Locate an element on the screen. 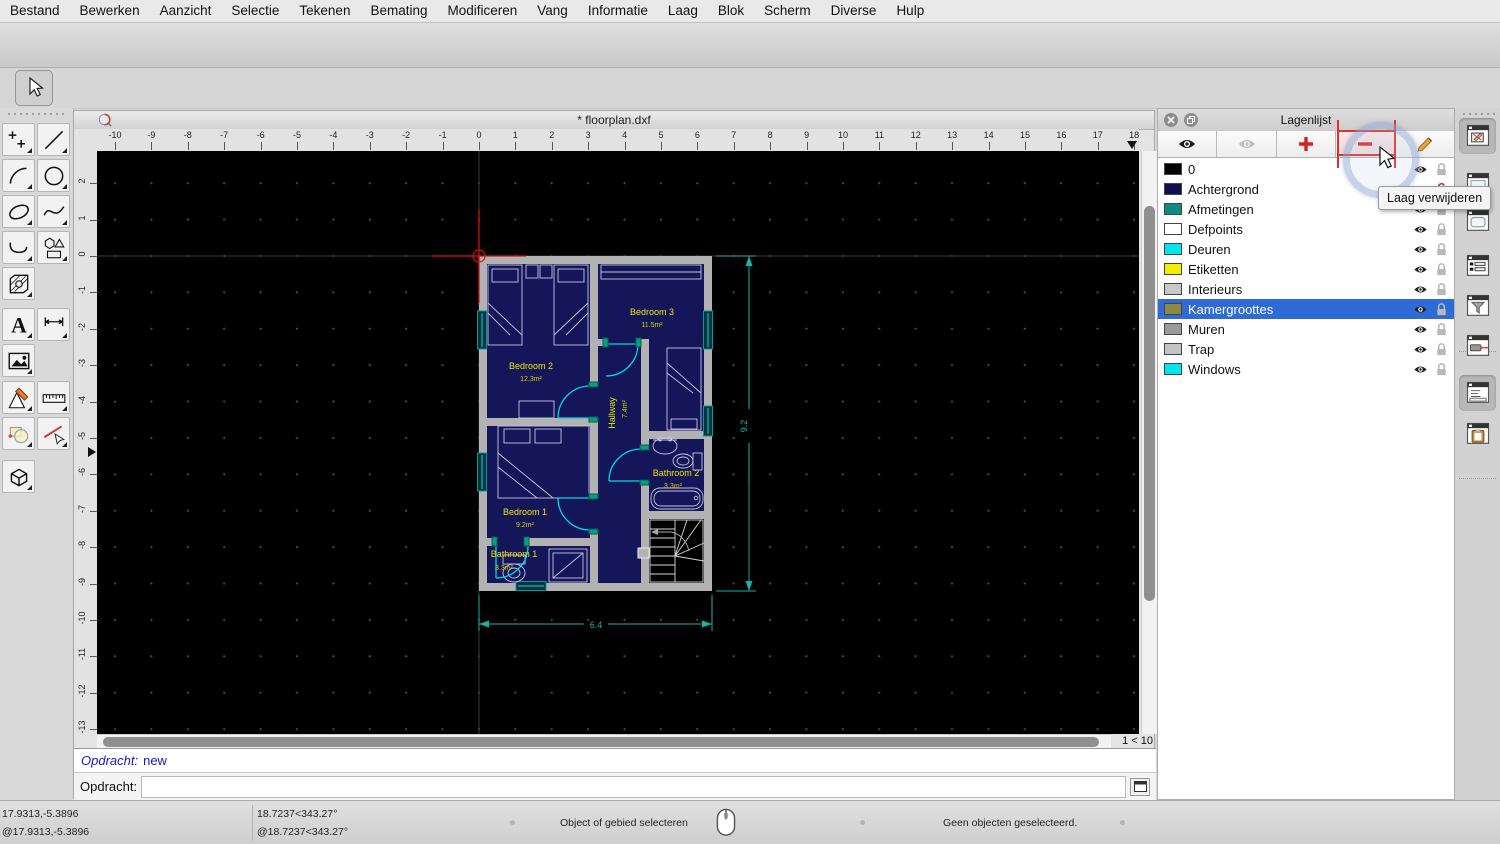 This screenshot has height=844, width=1500. menu-item: Modificeren is located at coordinates (483, 11).